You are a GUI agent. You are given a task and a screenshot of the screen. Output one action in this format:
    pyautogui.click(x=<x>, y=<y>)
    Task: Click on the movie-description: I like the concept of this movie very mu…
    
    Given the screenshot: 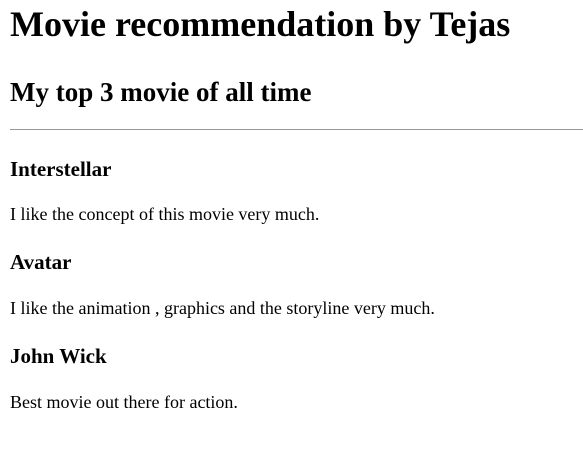 What is the action you would take?
    pyautogui.click(x=165, y=214)
    